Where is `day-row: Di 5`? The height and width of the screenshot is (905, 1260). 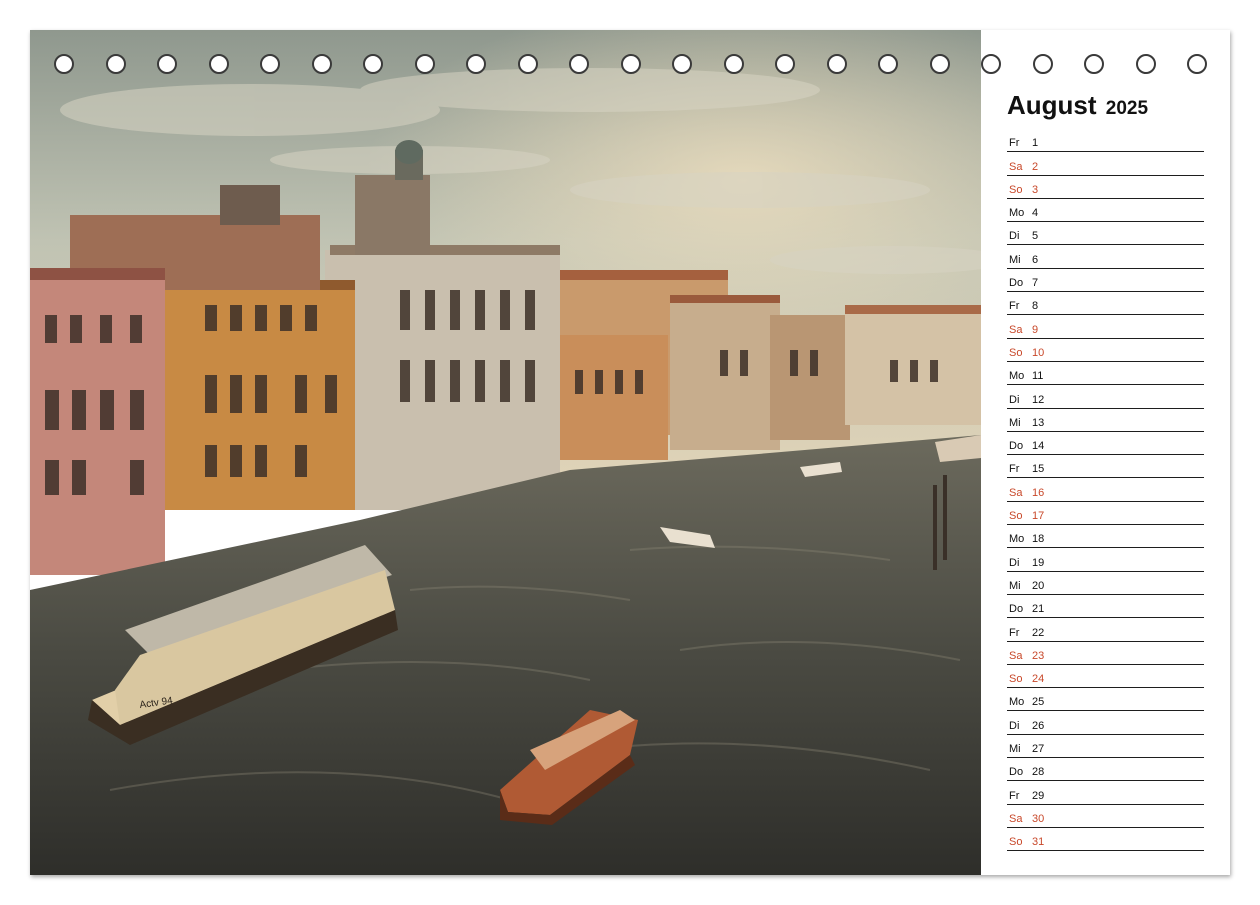
day-row: Di 5 is located at coordinates (1105, 234).